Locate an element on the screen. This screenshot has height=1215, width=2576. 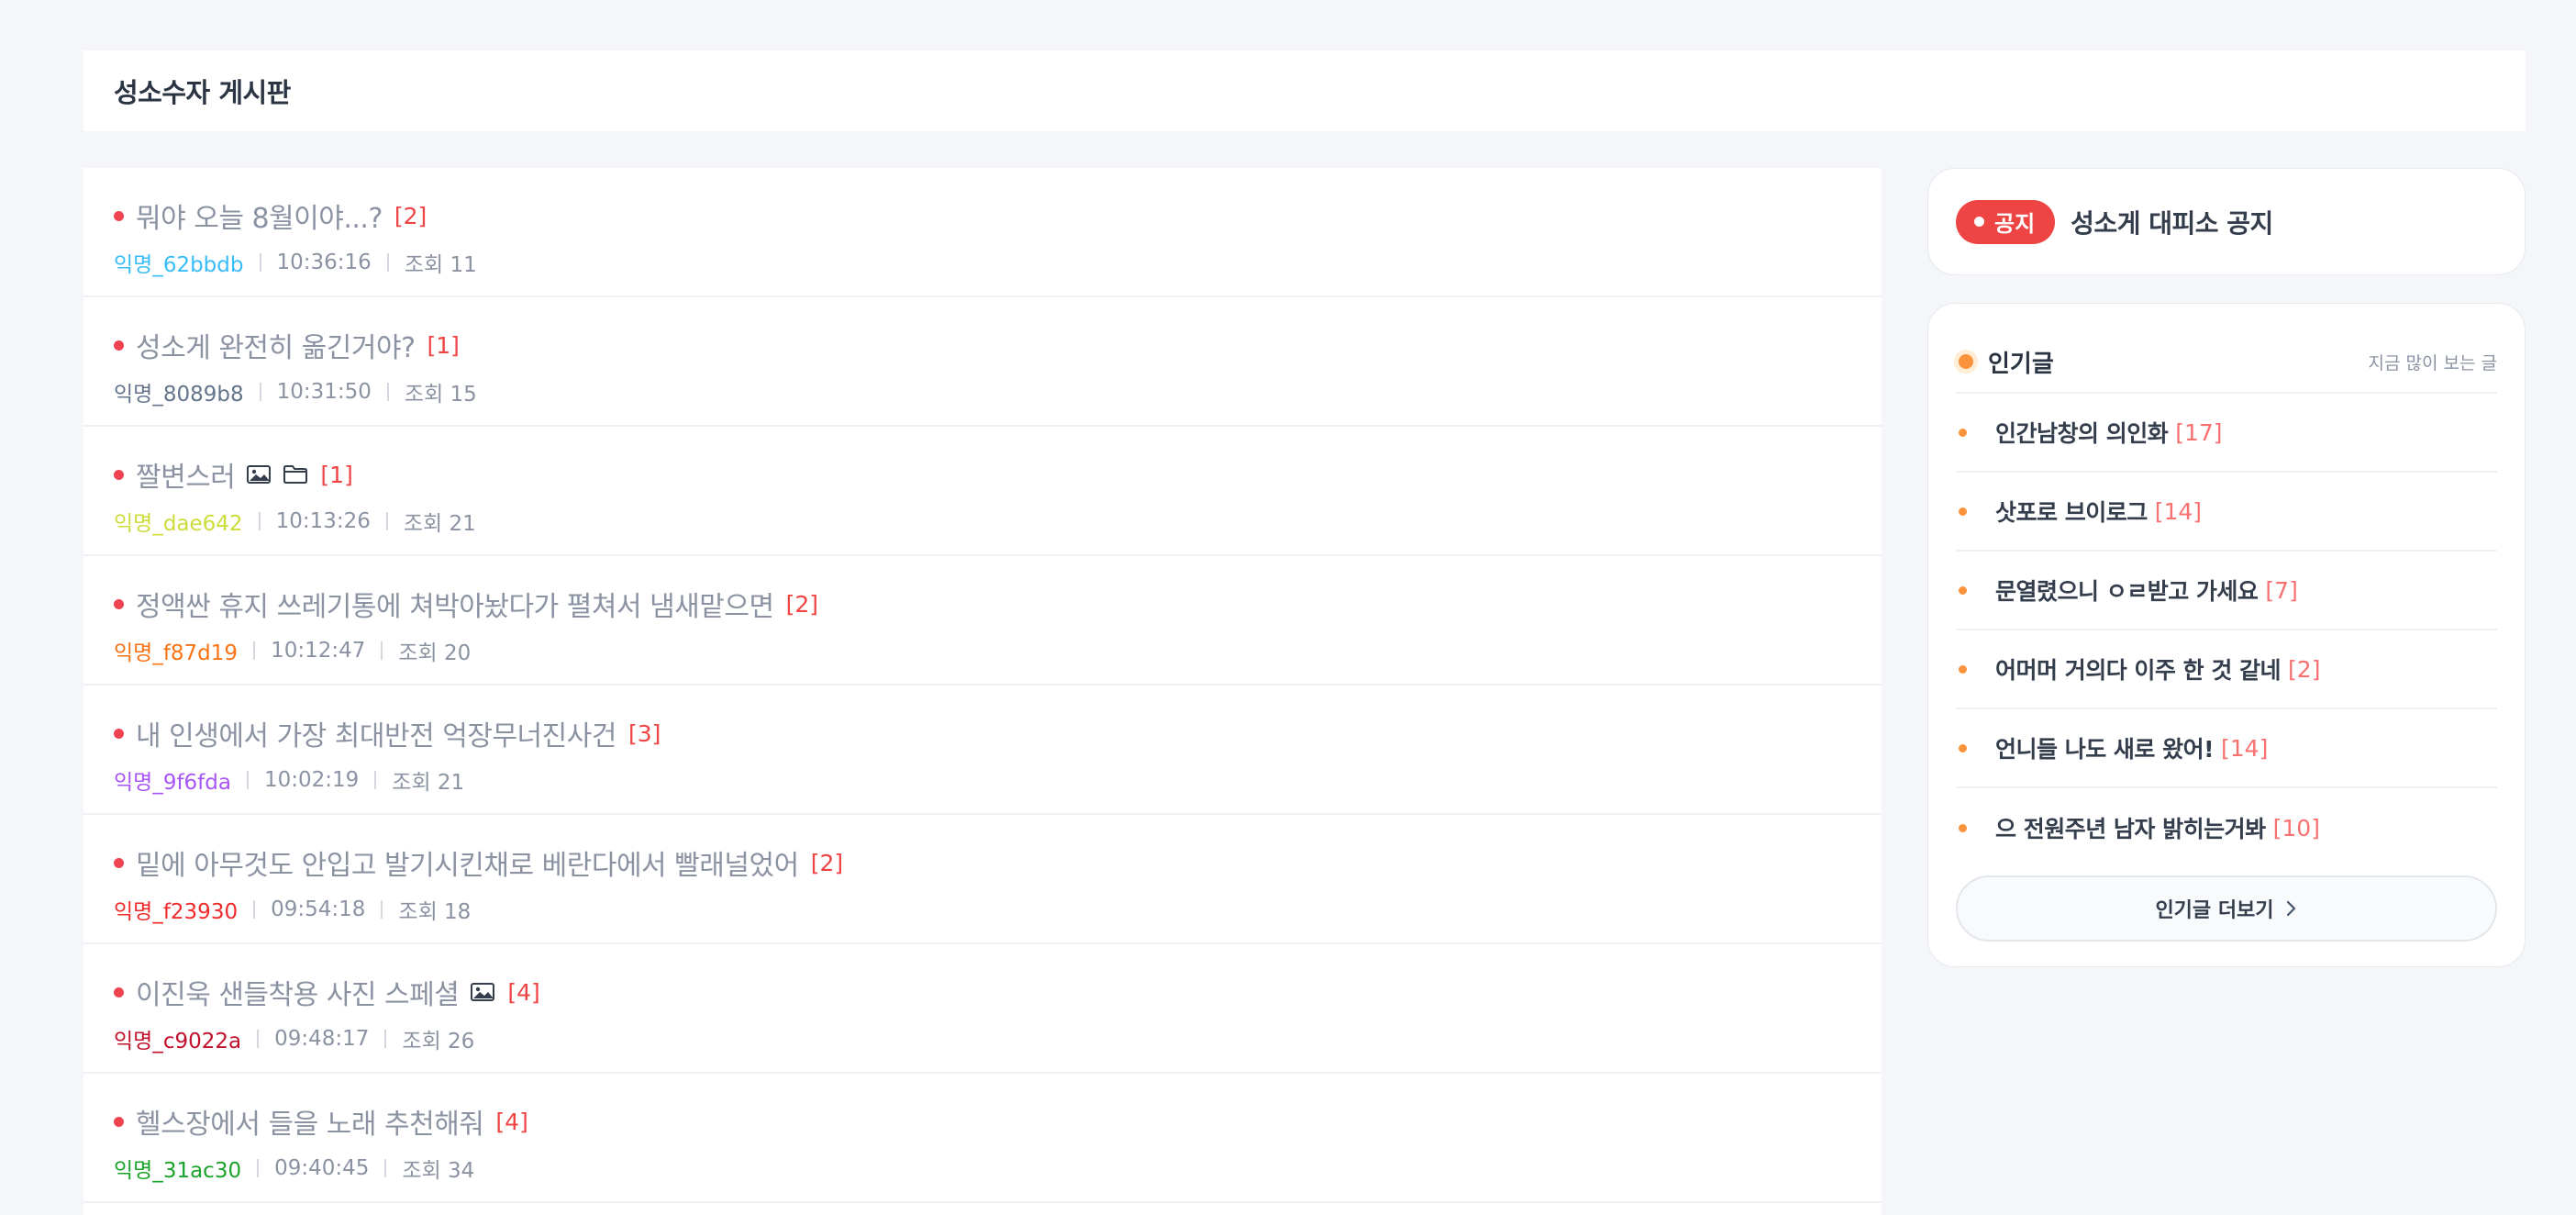
post-title: 내 인생에서 가장 최대반전 억장무너진사건 is located at coordinates (376, 733).